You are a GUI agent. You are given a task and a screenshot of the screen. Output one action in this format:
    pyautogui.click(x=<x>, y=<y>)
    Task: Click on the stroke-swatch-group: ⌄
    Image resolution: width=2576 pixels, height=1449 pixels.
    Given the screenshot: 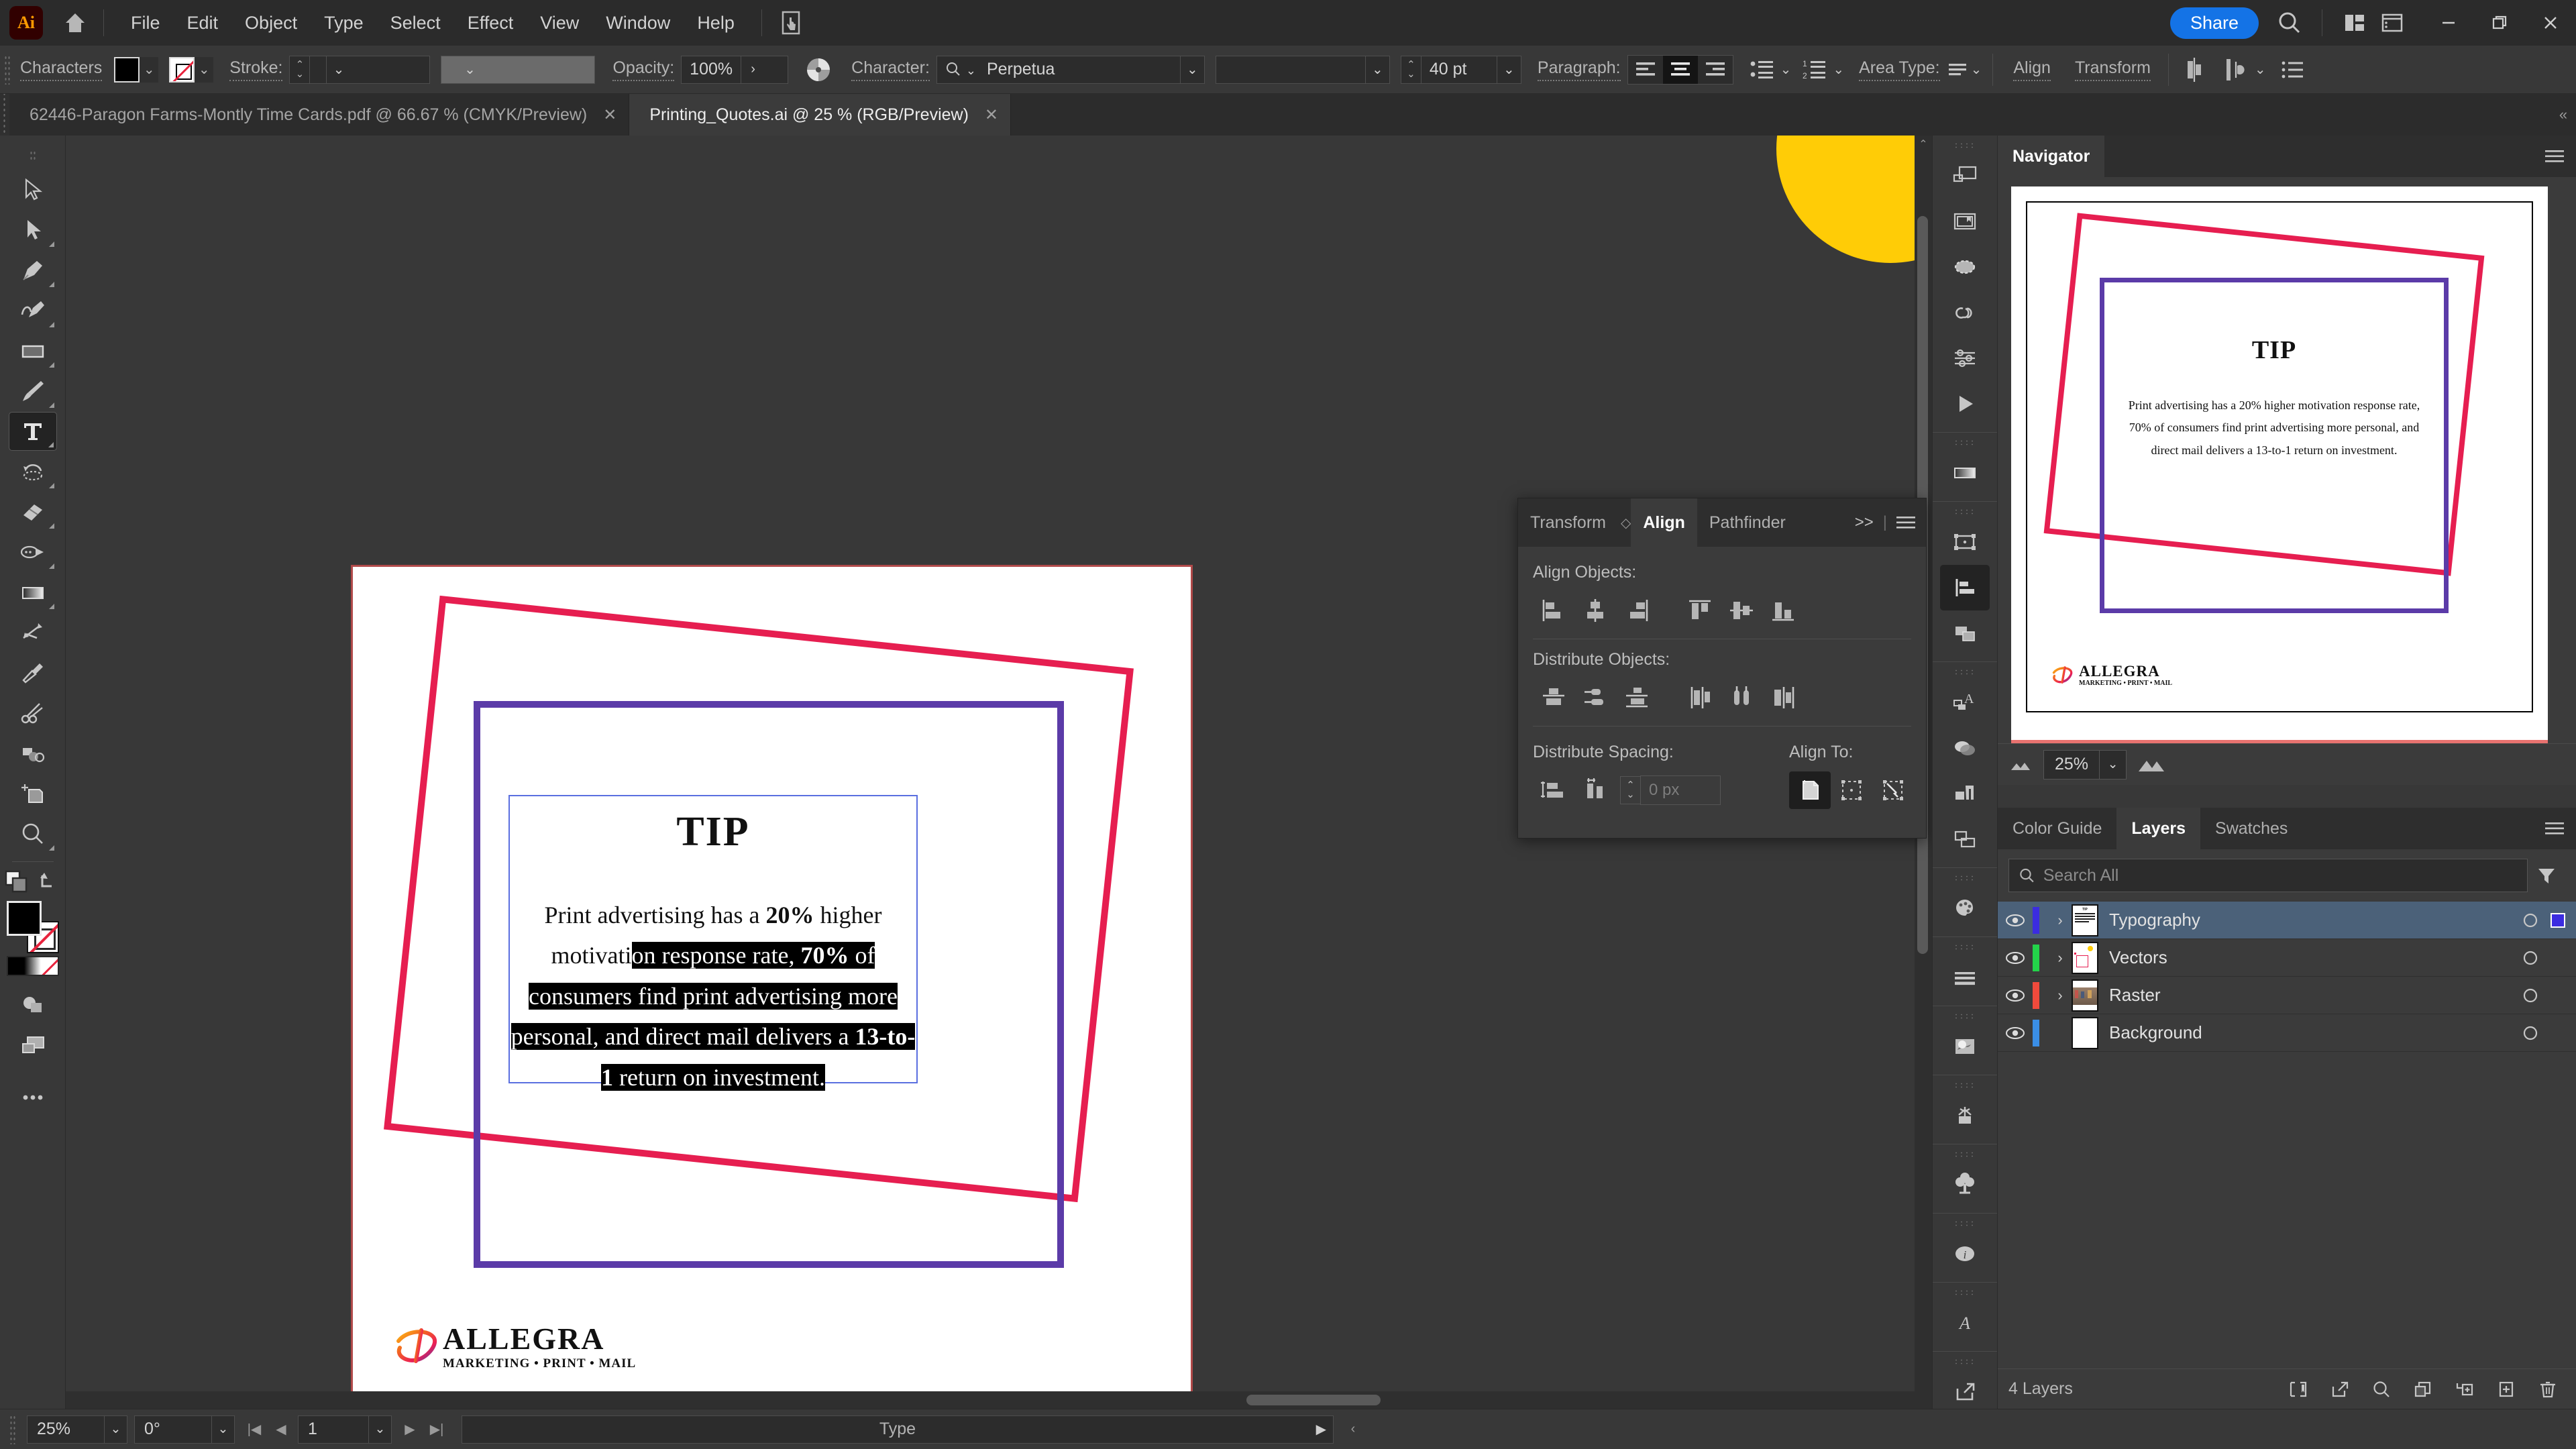 What is the action you would take?
    pyautogui.click(x=191, y=69)
    